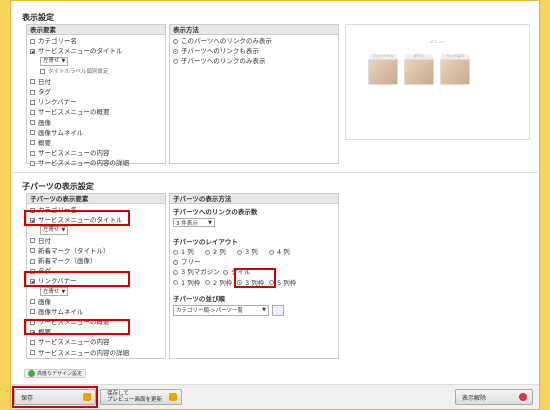  Describe the element at coordinates (220, 51) in the screenshot. I see `option-label: 子パーツへのリンクも表示` at that location.